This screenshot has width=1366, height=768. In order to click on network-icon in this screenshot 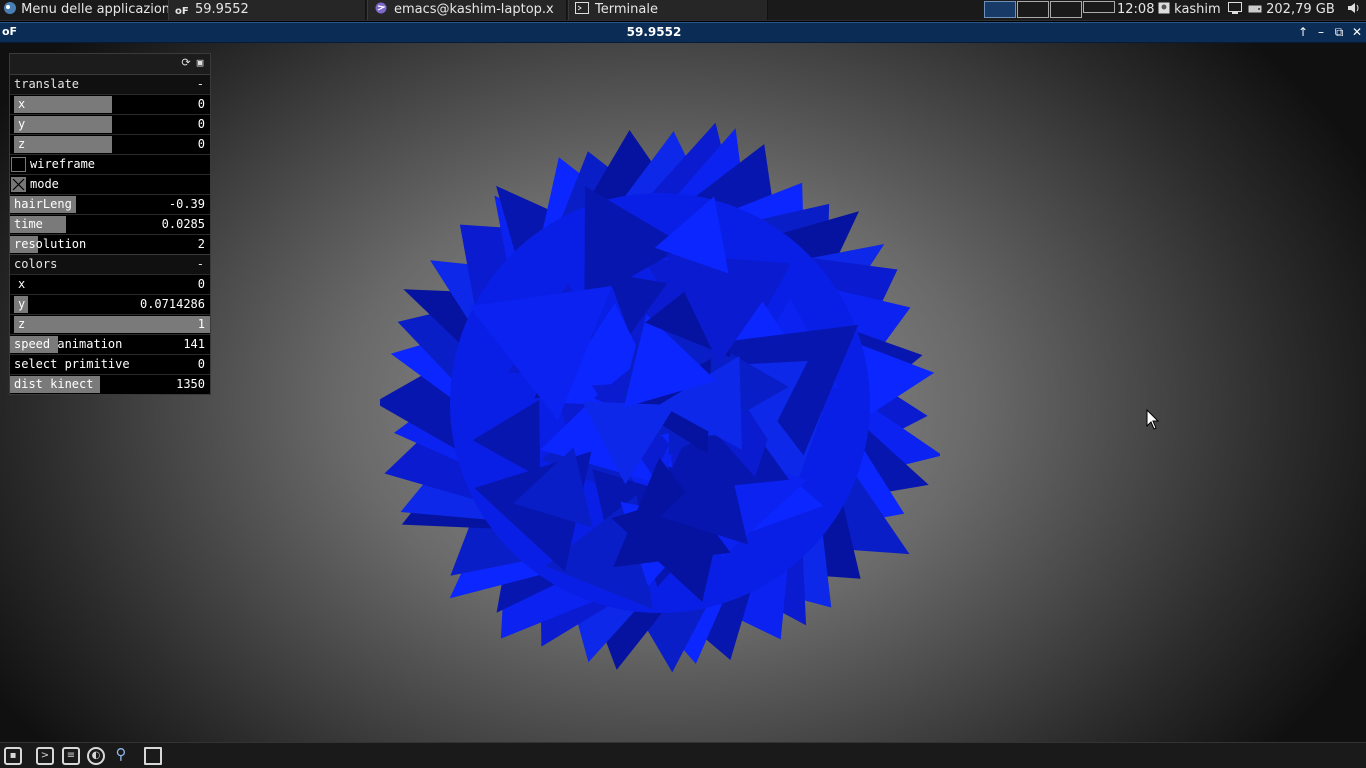, I will do `click(1235, 8)`.